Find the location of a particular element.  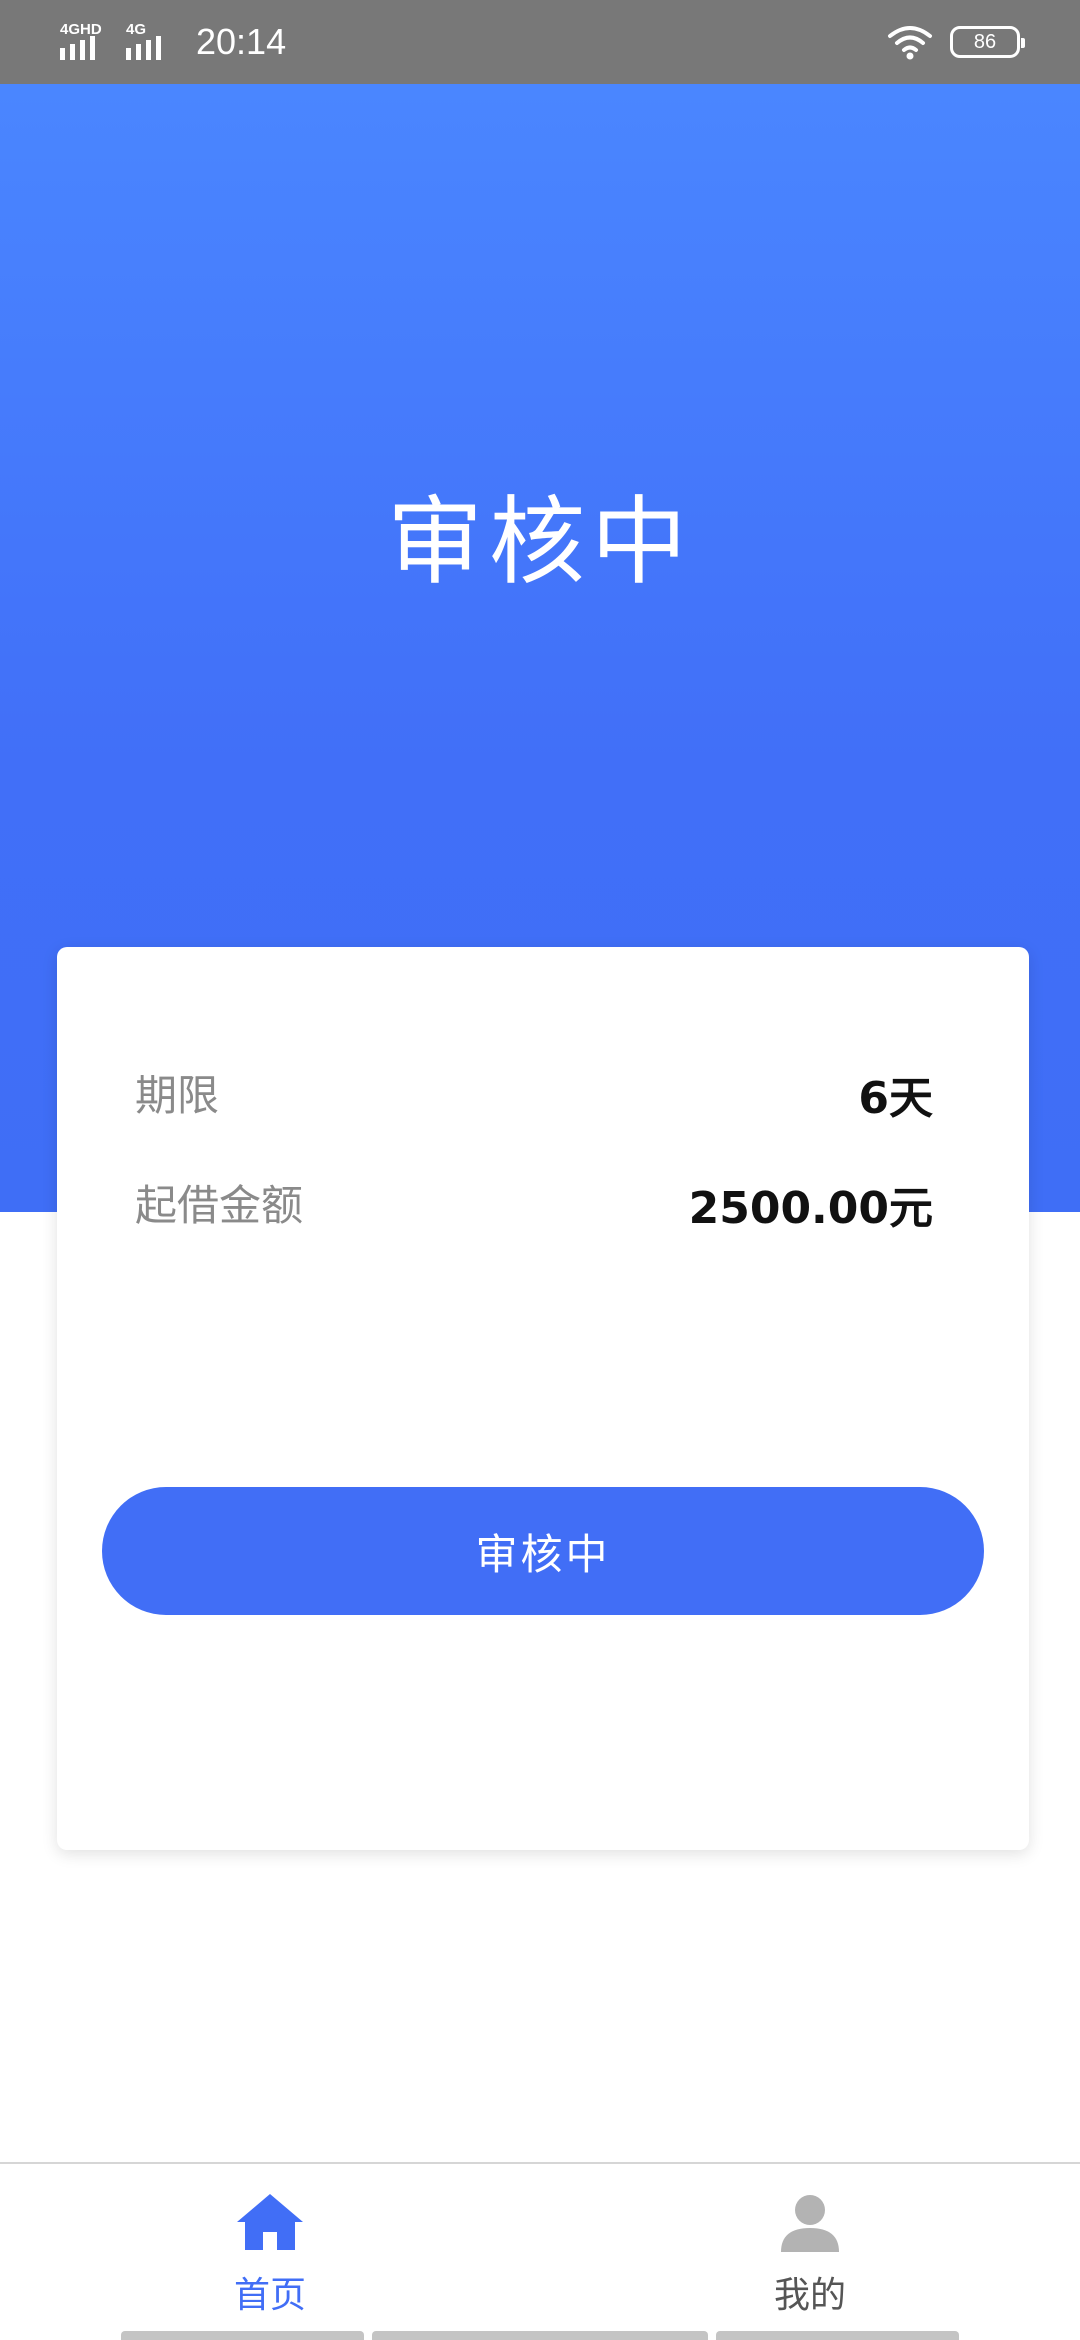

nav-label-mine: 我的 is located at coordinates (809, 2295).